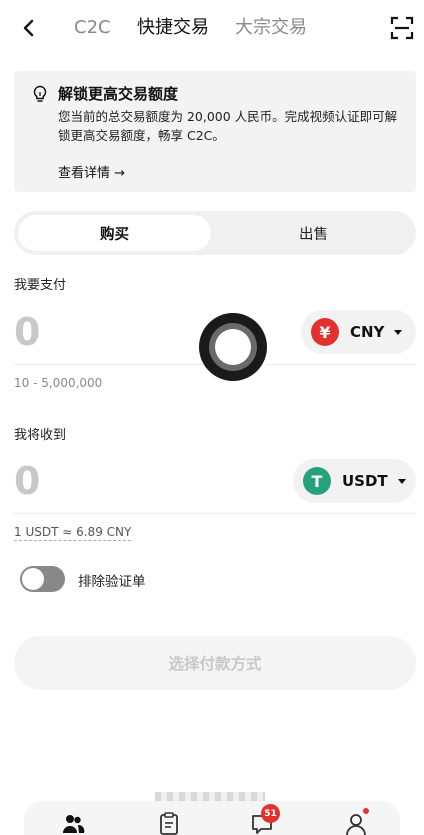 Image resolution: width=424 pixels, height=835 pixels. I want to click on sell-tab: 出售, so click(313, 233).